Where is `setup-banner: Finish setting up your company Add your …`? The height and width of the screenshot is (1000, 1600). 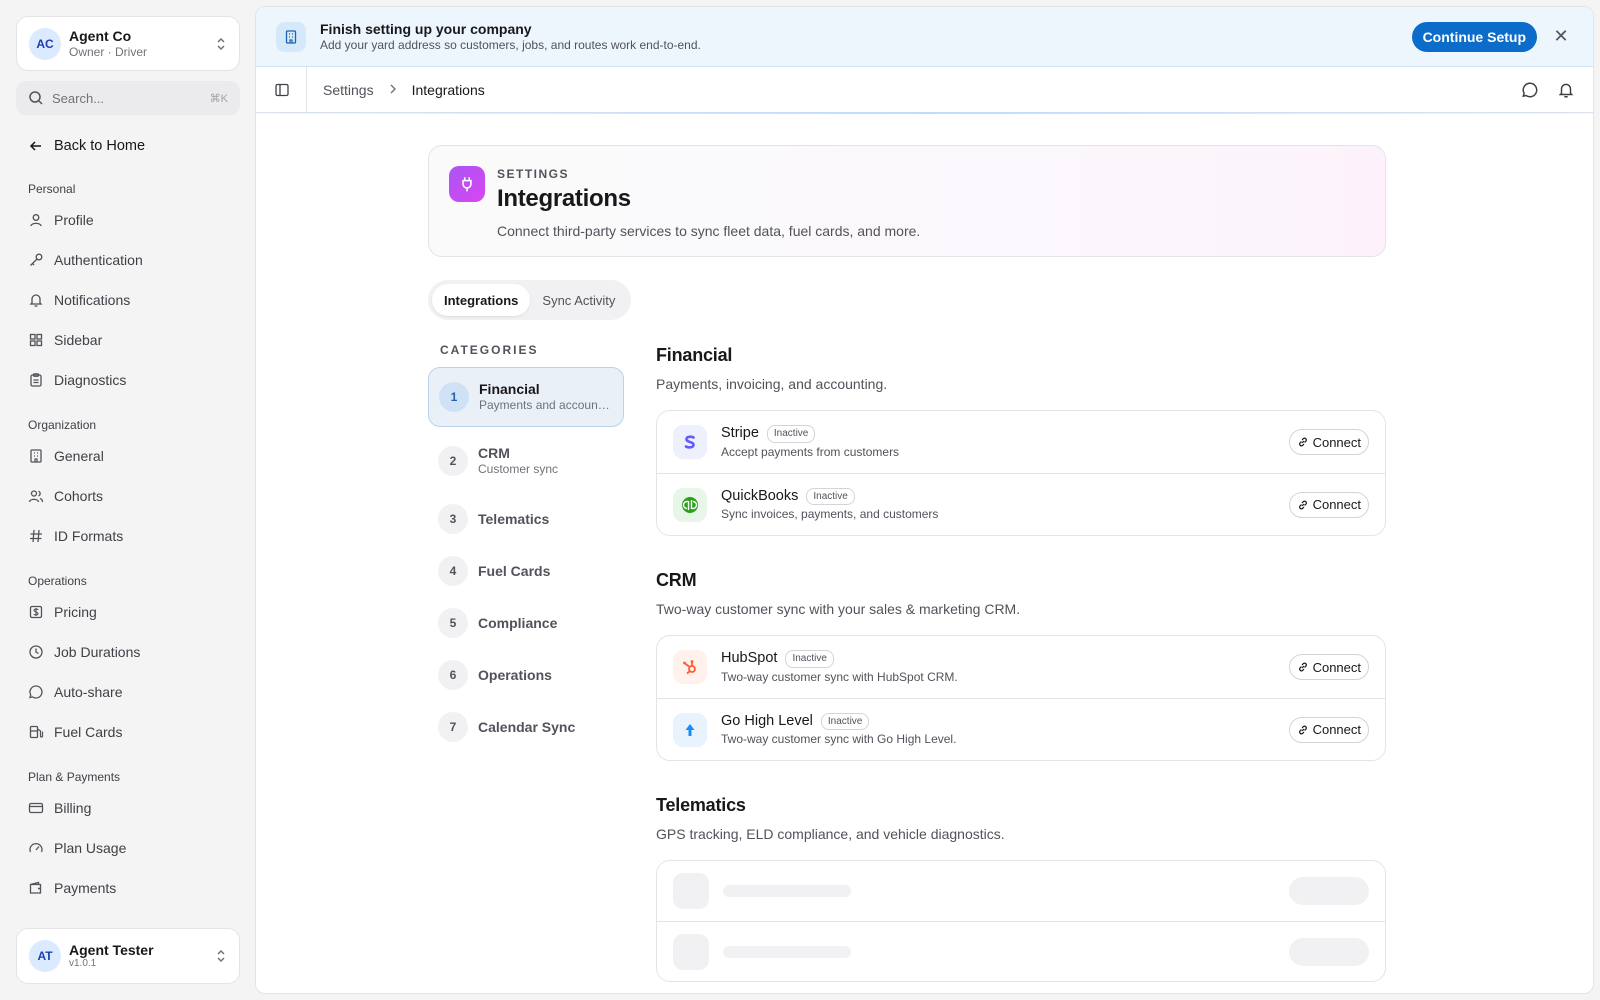 setup-banner: Finish setting up your company Add your … is located at coordinates (924, 37).